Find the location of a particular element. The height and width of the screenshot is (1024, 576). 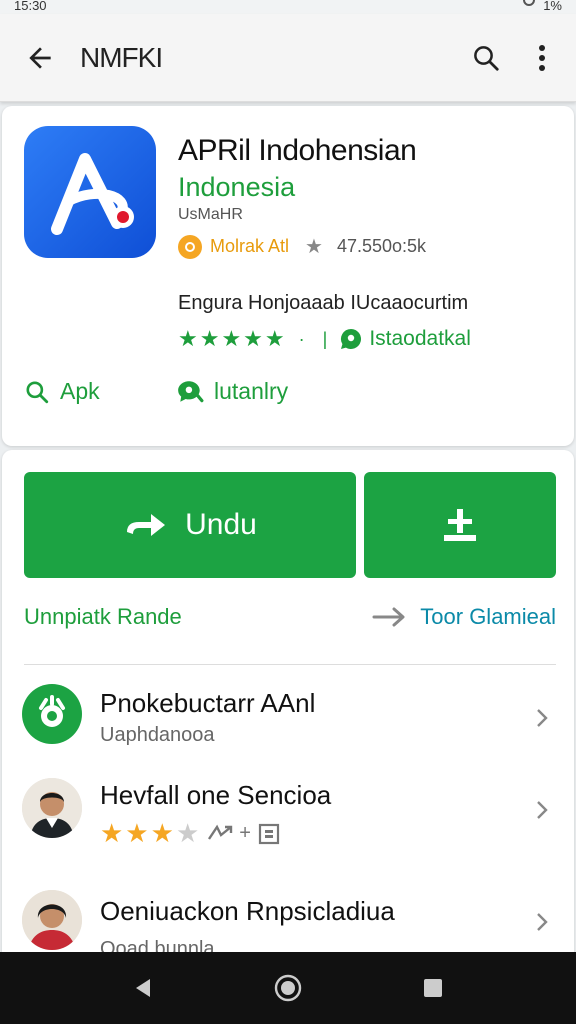

back-arrow-icon is located at coordinates (40, 57).